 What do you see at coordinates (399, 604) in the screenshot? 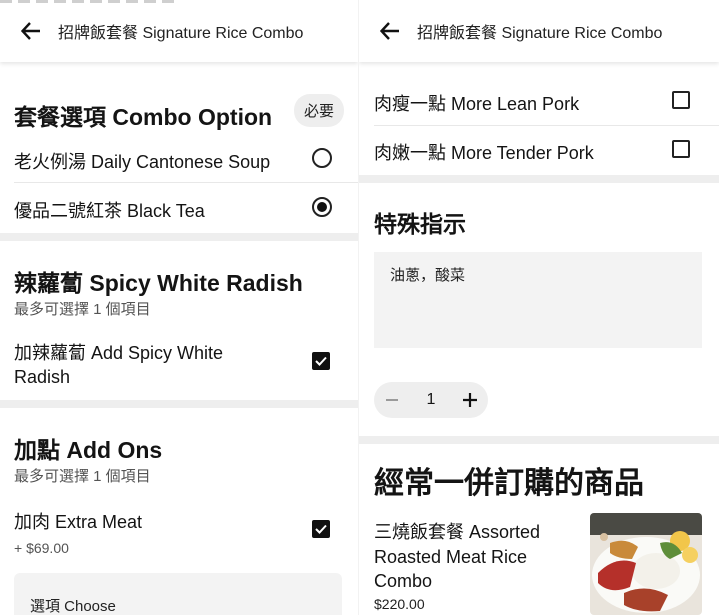
I see `recommended-item-price: $220.00` at bounding box center [399, 604].